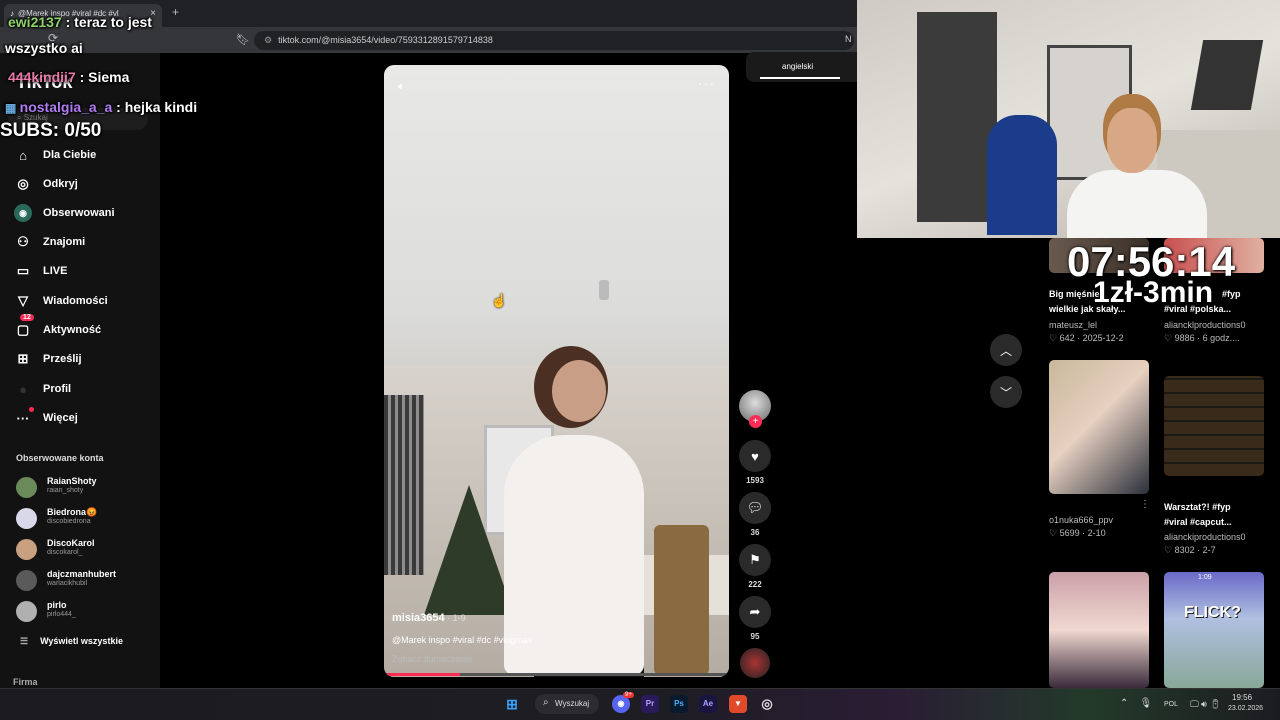 The width and height of the screenshot is (1280, 720). What do you see at coordinates (1205, 537) in the screenshot?
I see `grid-user: alianckiproductions0` at bounding box center [1205, 537].